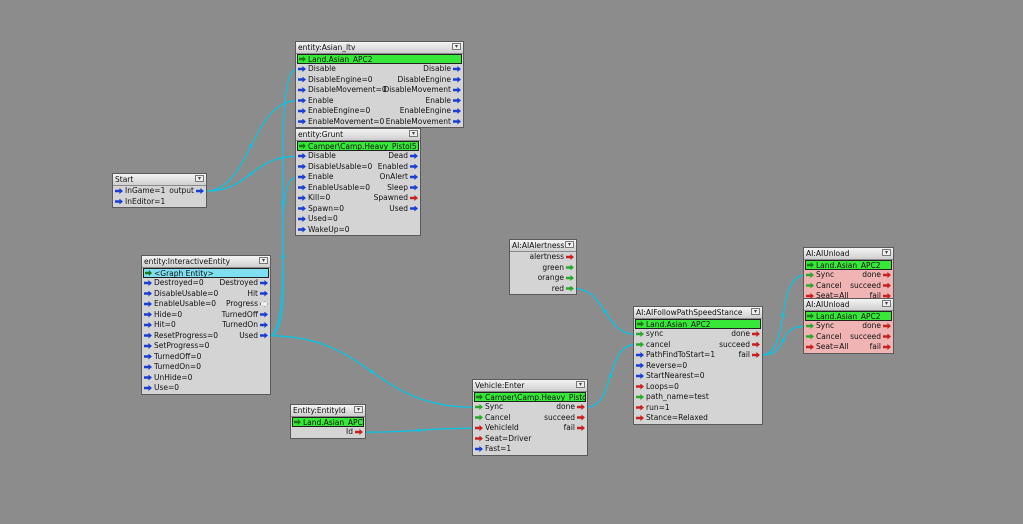 The width and height of the screenshot is (1023, 524). Describe the element at coordinates (358, 135) in the screenshot. I see `node-title: entity:Grunt ▾` at that location.